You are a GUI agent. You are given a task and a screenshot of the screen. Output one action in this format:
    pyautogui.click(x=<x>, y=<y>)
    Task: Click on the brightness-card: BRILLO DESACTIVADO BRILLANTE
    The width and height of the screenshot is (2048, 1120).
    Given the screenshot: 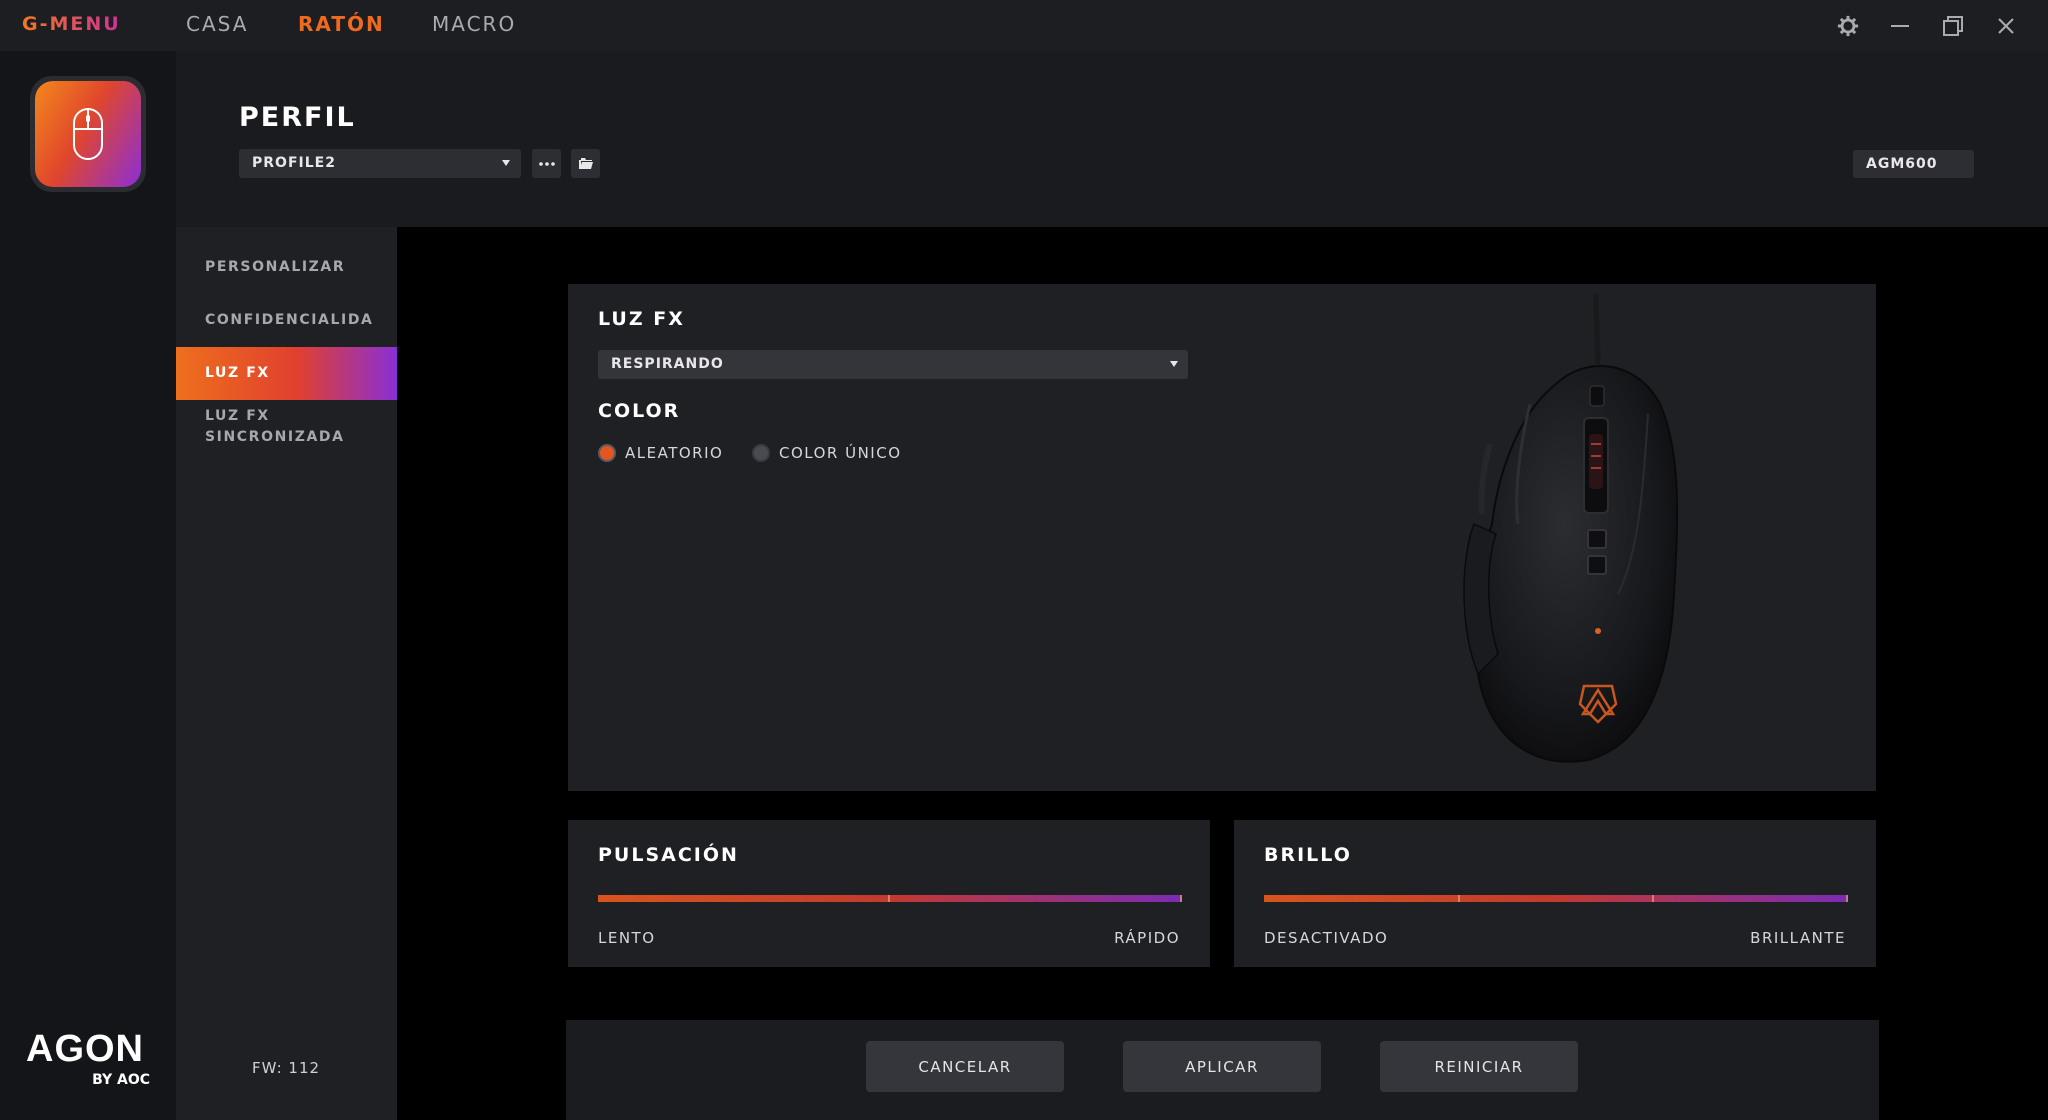 What is the action you would take?
    pyautogui.click(x=1555, y=893)
    